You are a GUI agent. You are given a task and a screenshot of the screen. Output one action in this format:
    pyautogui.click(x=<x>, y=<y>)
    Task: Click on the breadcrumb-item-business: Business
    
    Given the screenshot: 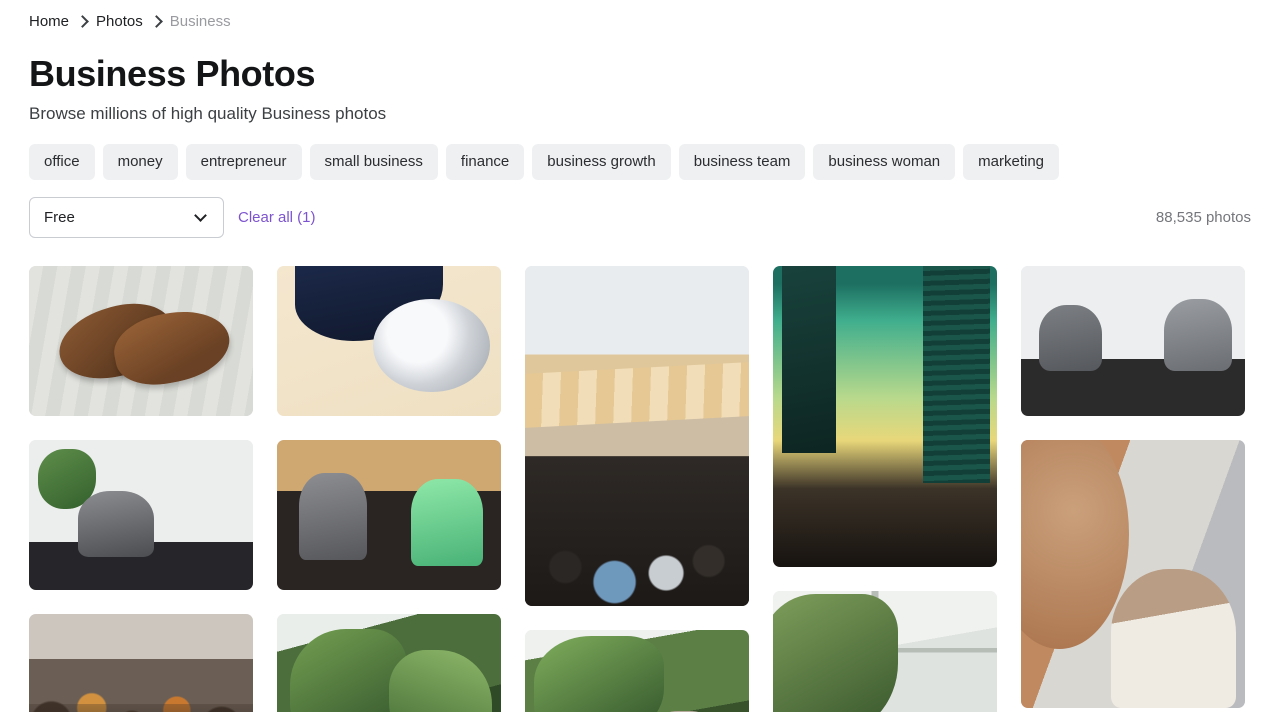 What is the action you would take?
    pyautogui.click(x=200, y=21)
    